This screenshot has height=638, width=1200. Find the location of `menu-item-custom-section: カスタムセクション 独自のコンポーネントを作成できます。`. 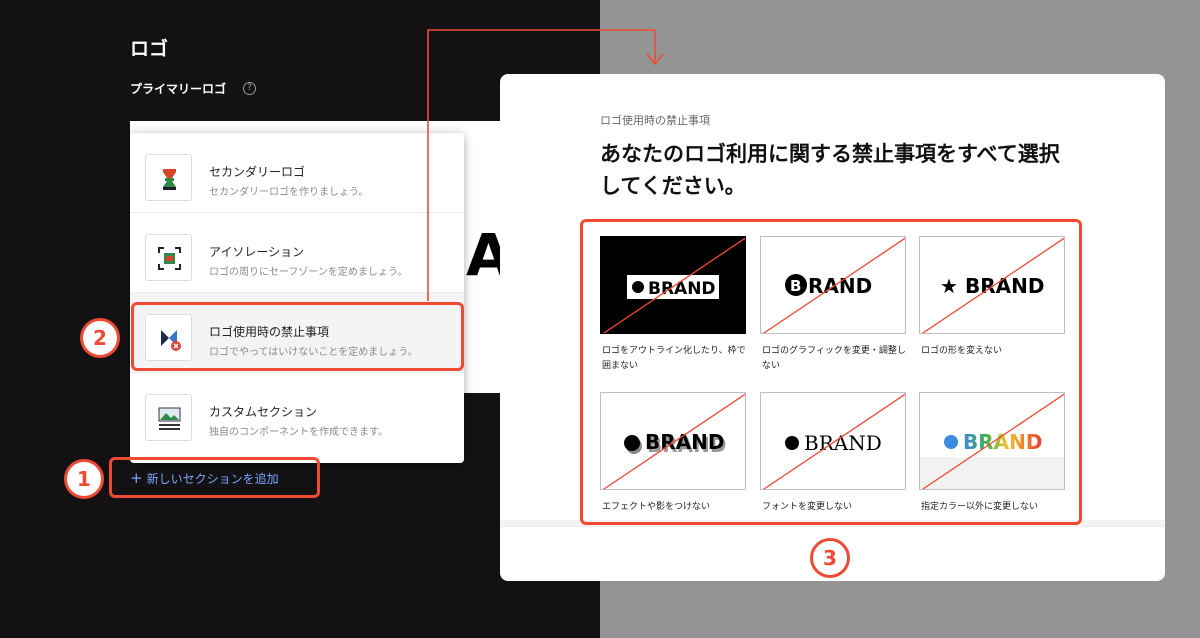

menu-item-custom-section: カスタムセクション 独自のコンポーネントを作成できます。 is located at coordinates (297, 418).